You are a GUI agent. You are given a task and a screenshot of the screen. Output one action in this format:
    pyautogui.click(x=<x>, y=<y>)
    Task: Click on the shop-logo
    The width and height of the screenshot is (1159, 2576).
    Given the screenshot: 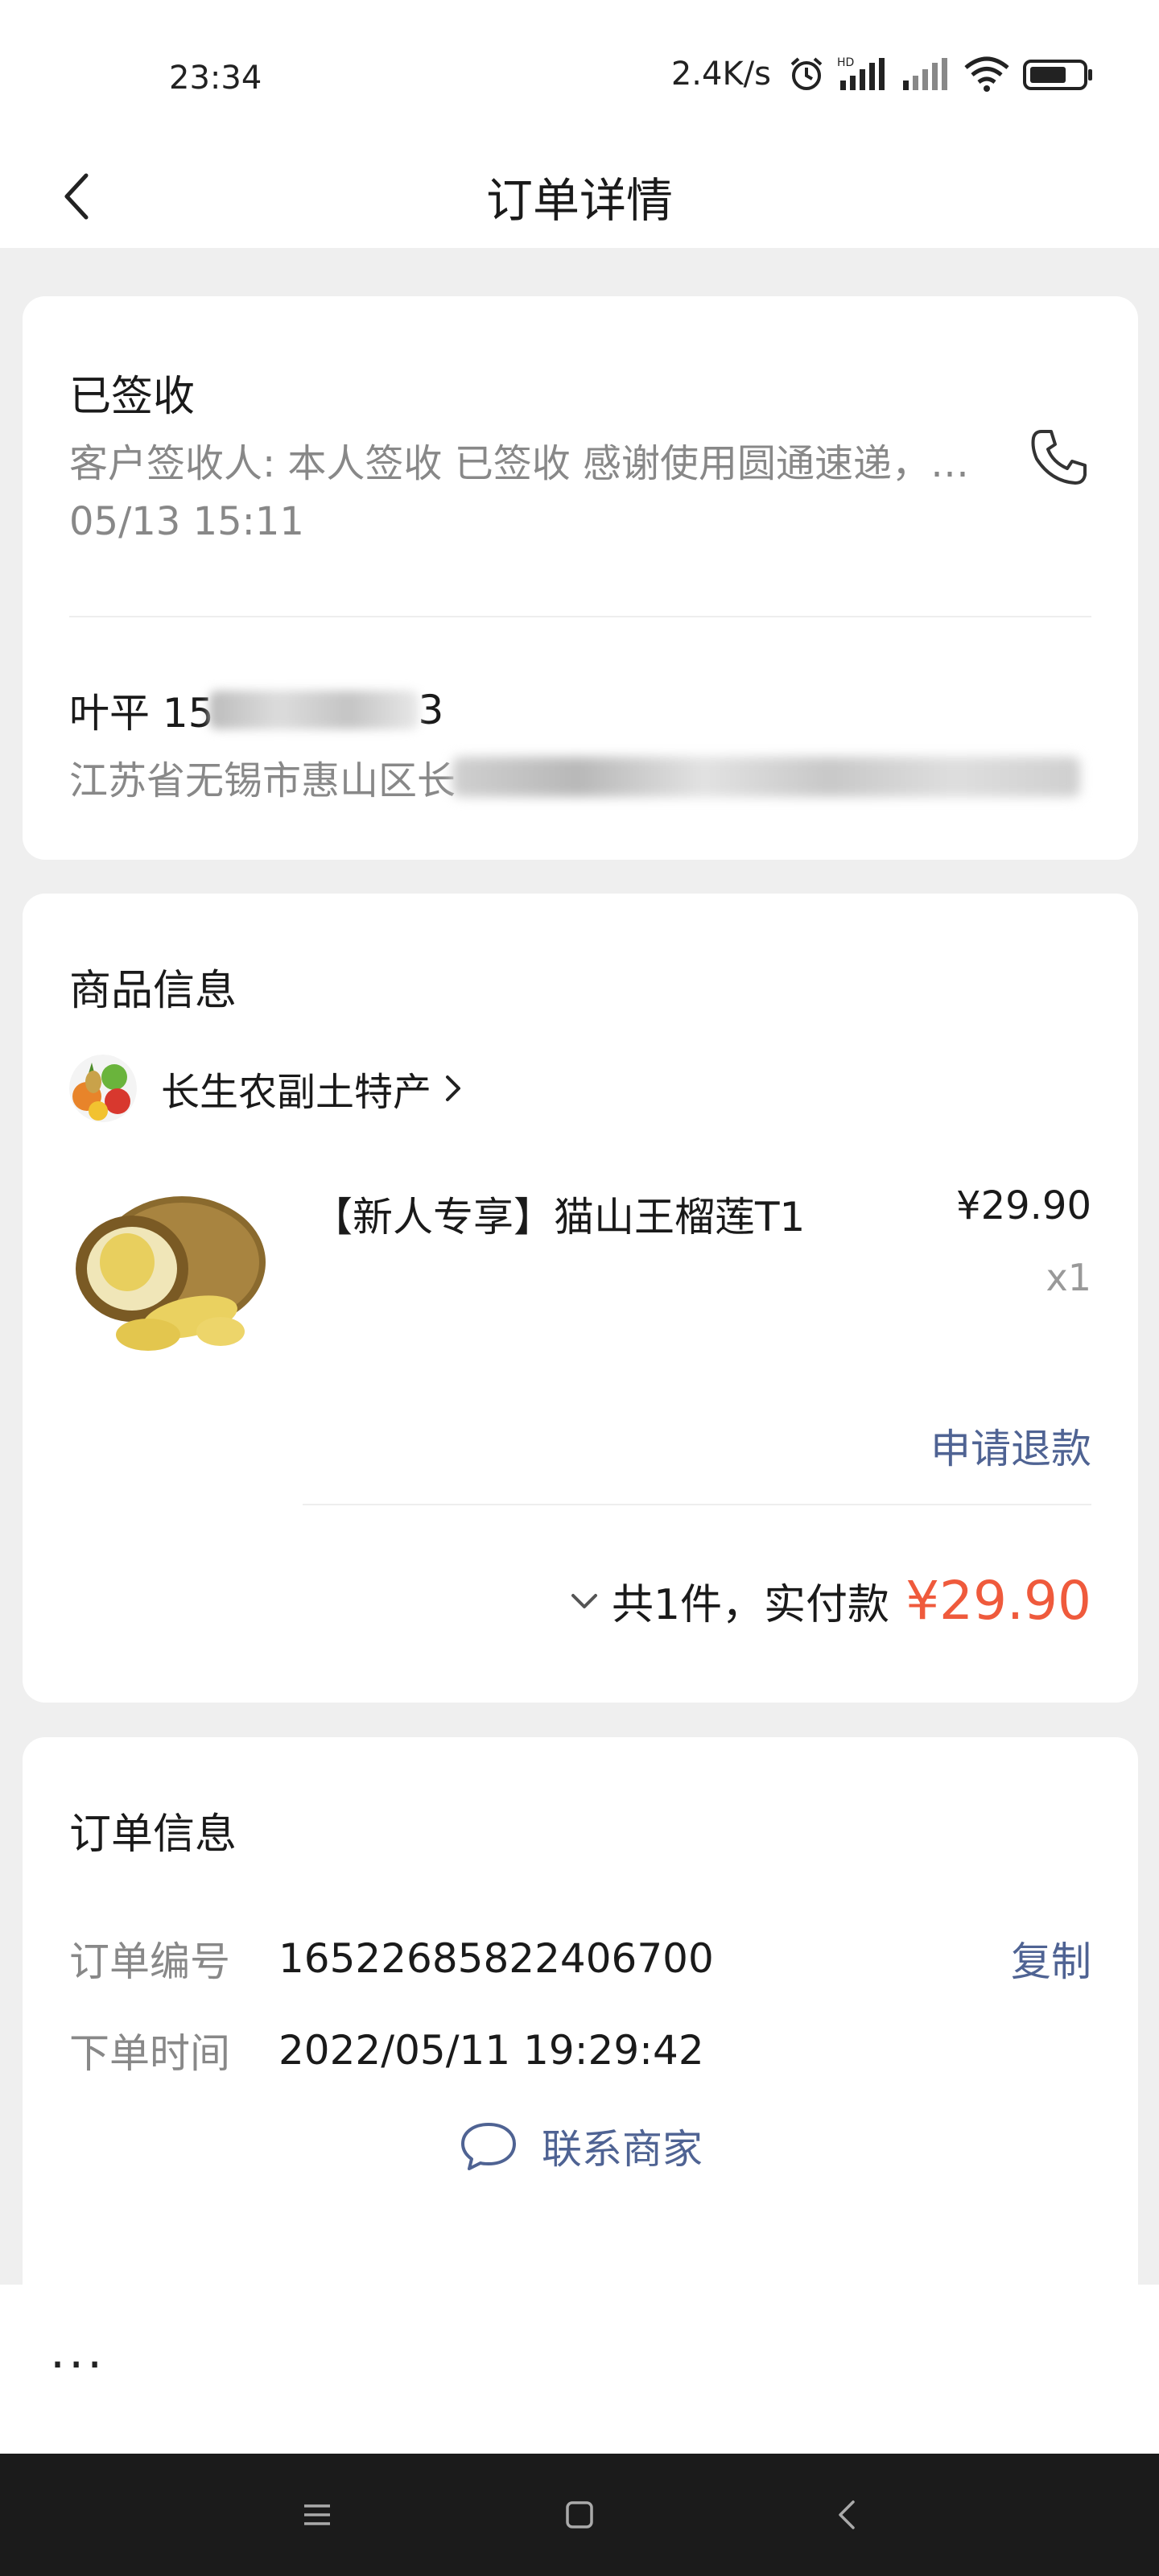 What is the action you would take?
    pyautogui.click(x=103, y=1088)
    